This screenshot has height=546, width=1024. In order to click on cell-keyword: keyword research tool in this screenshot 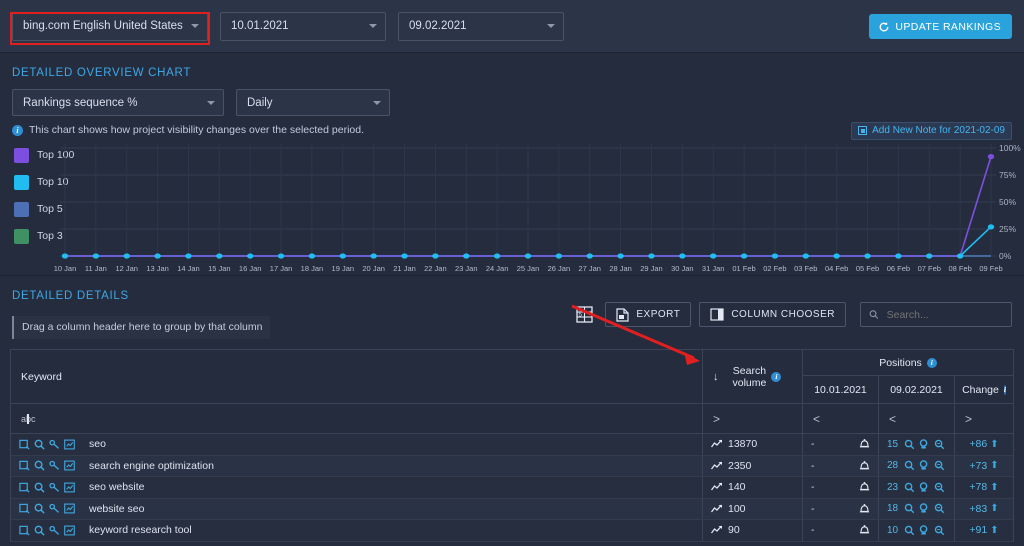, I will do `click(357, 531)`.